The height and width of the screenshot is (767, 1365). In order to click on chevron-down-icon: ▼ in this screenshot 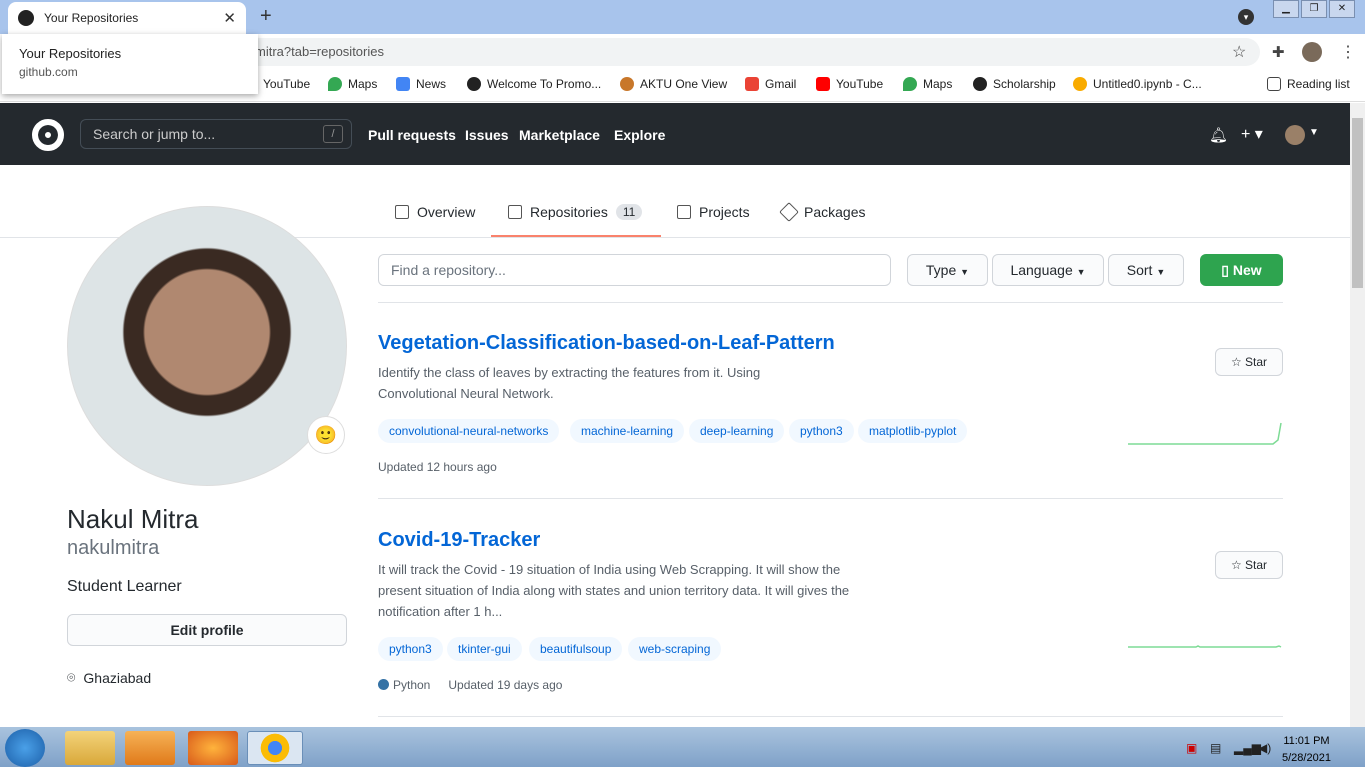, I will do `click(1314, 132)`.